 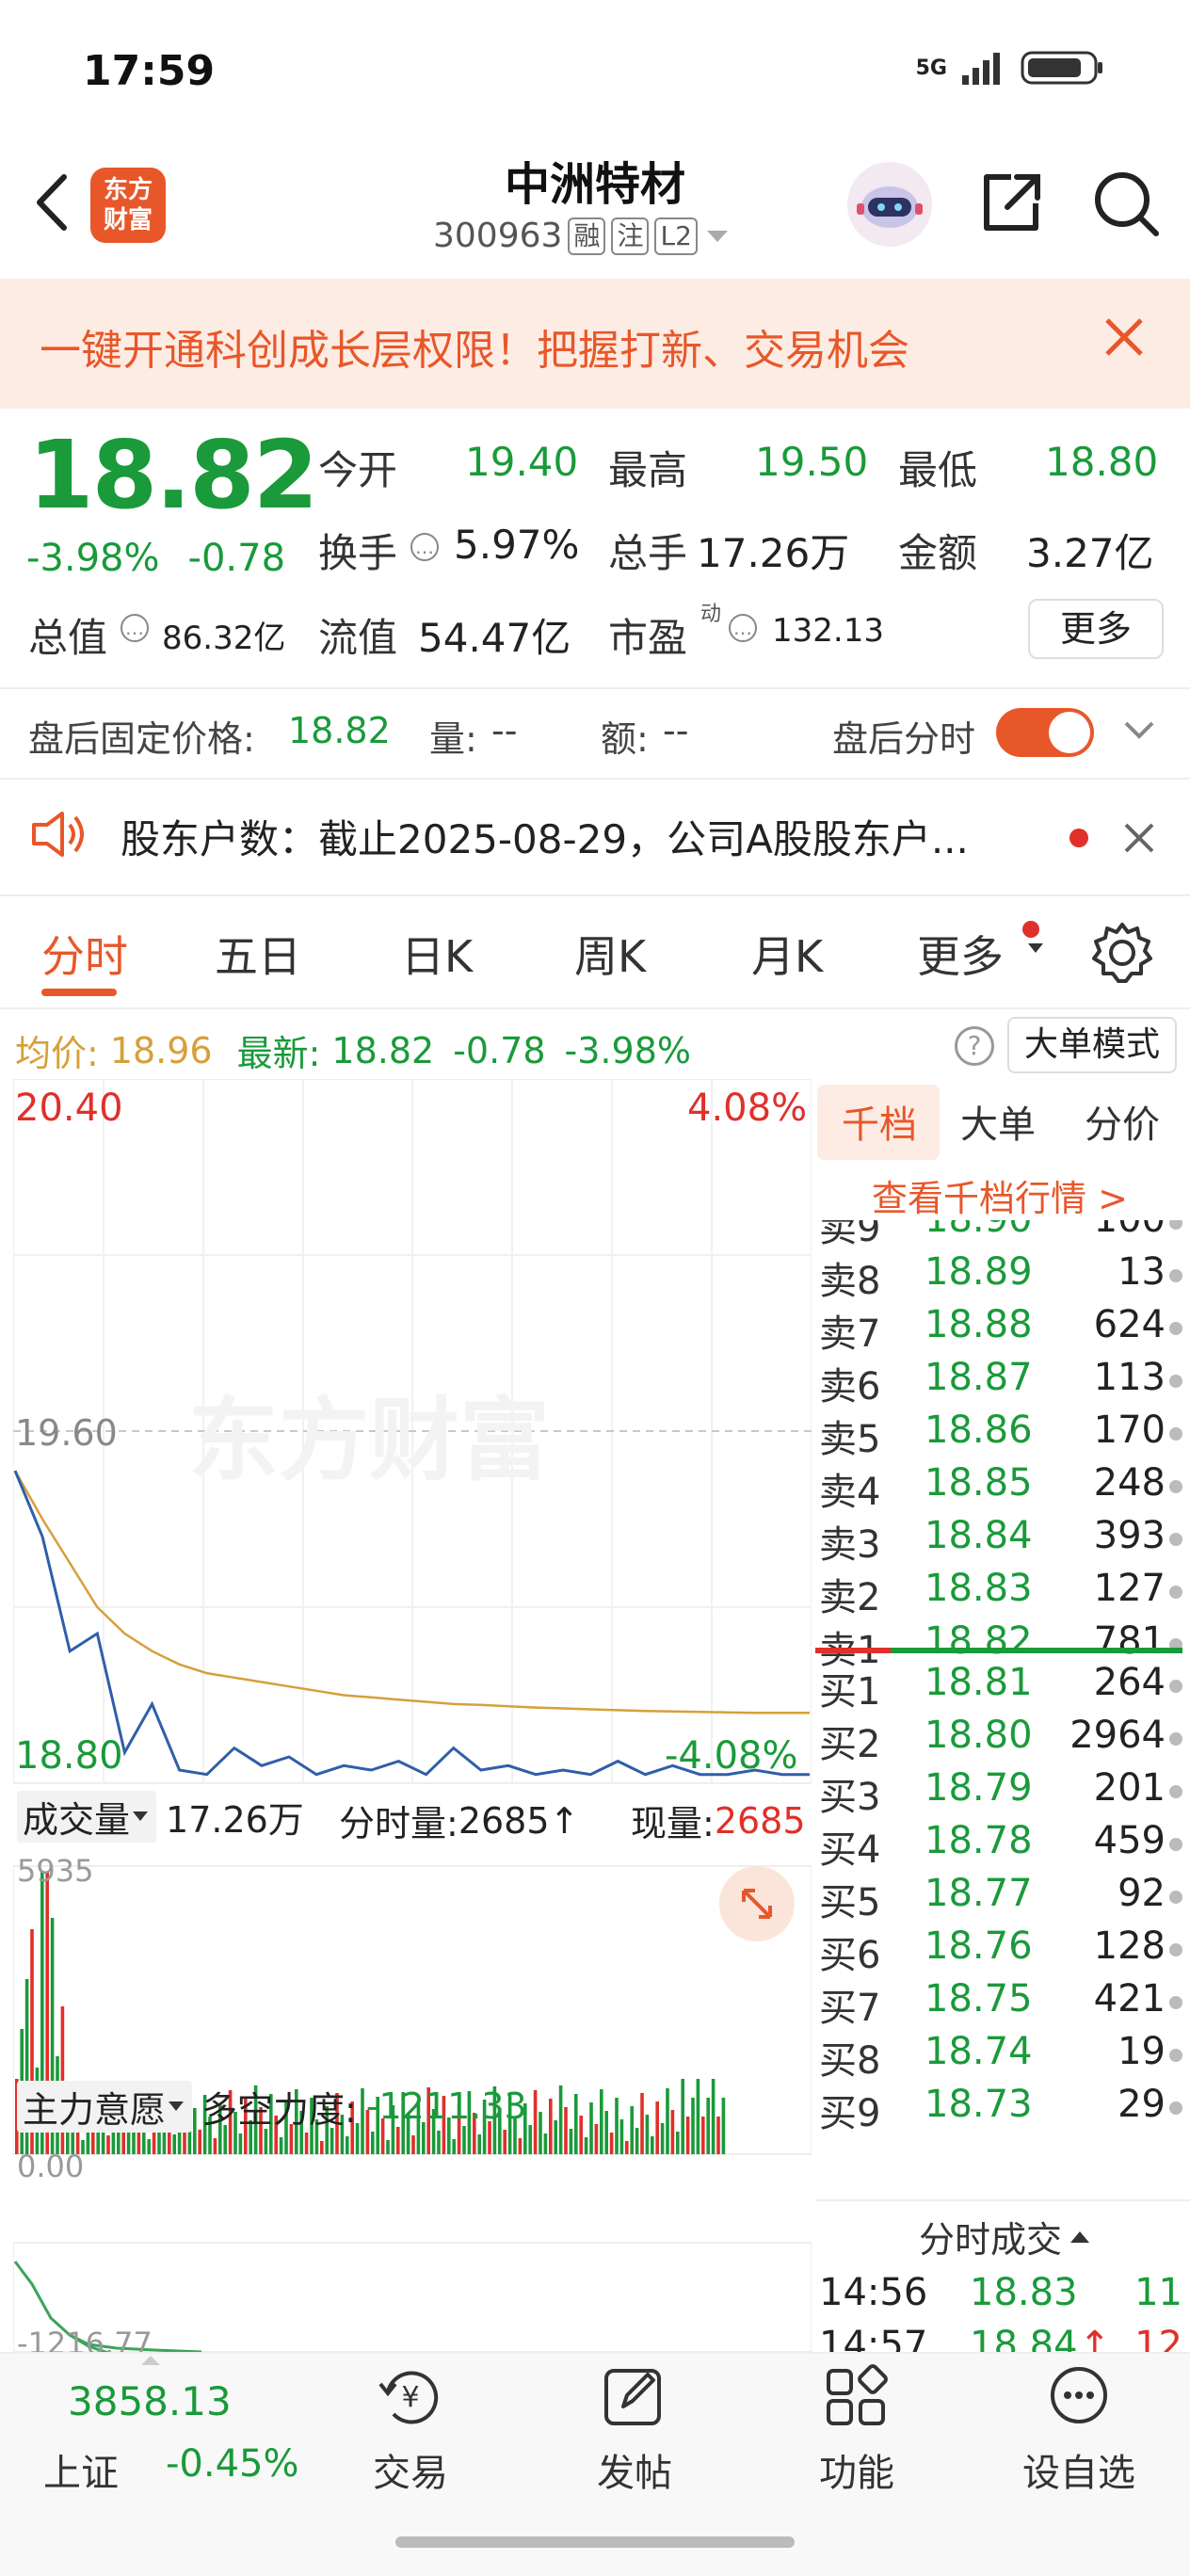 I want to click on y-top-pct-label: 4.08%, so click(x=747, y=1108).